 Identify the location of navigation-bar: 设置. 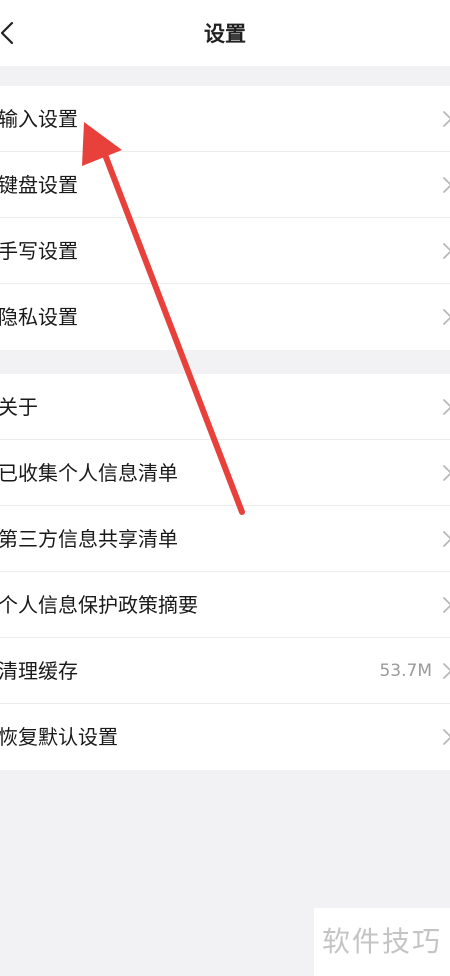
(225, 33).